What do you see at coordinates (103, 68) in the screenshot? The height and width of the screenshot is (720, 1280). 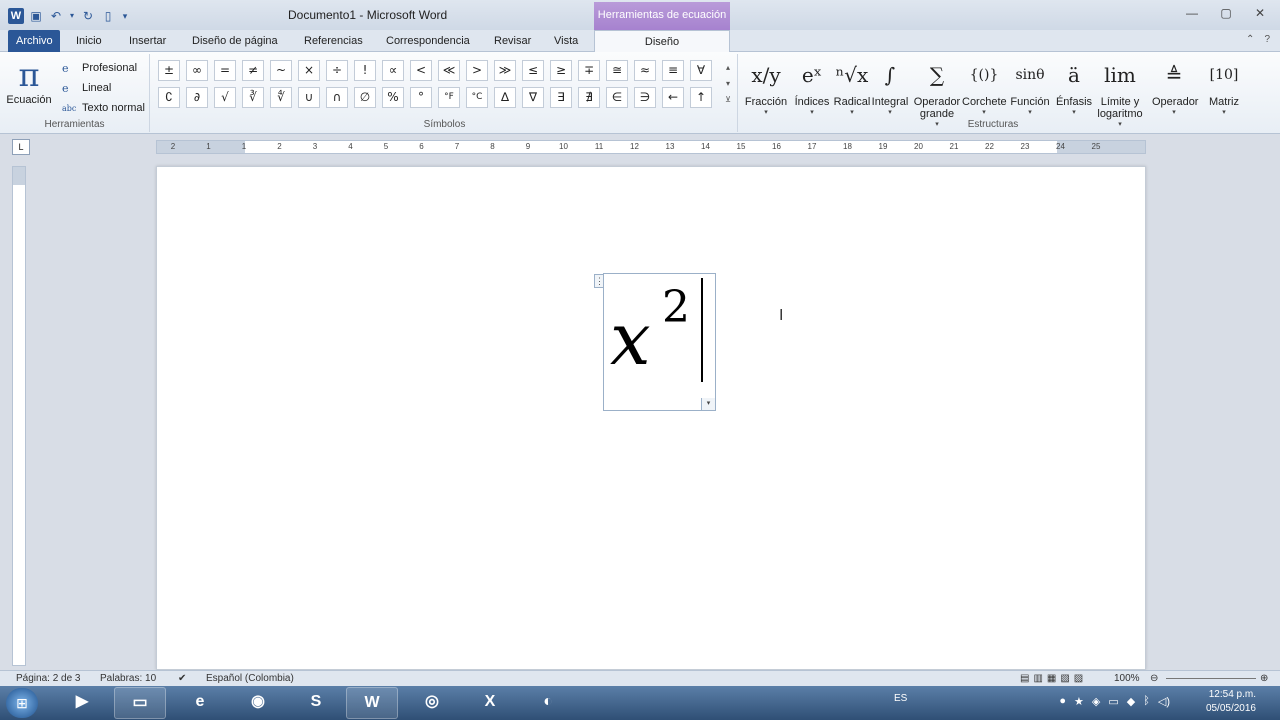 I see `profesional-button: e Profesional` at bounding box center [103, 68].